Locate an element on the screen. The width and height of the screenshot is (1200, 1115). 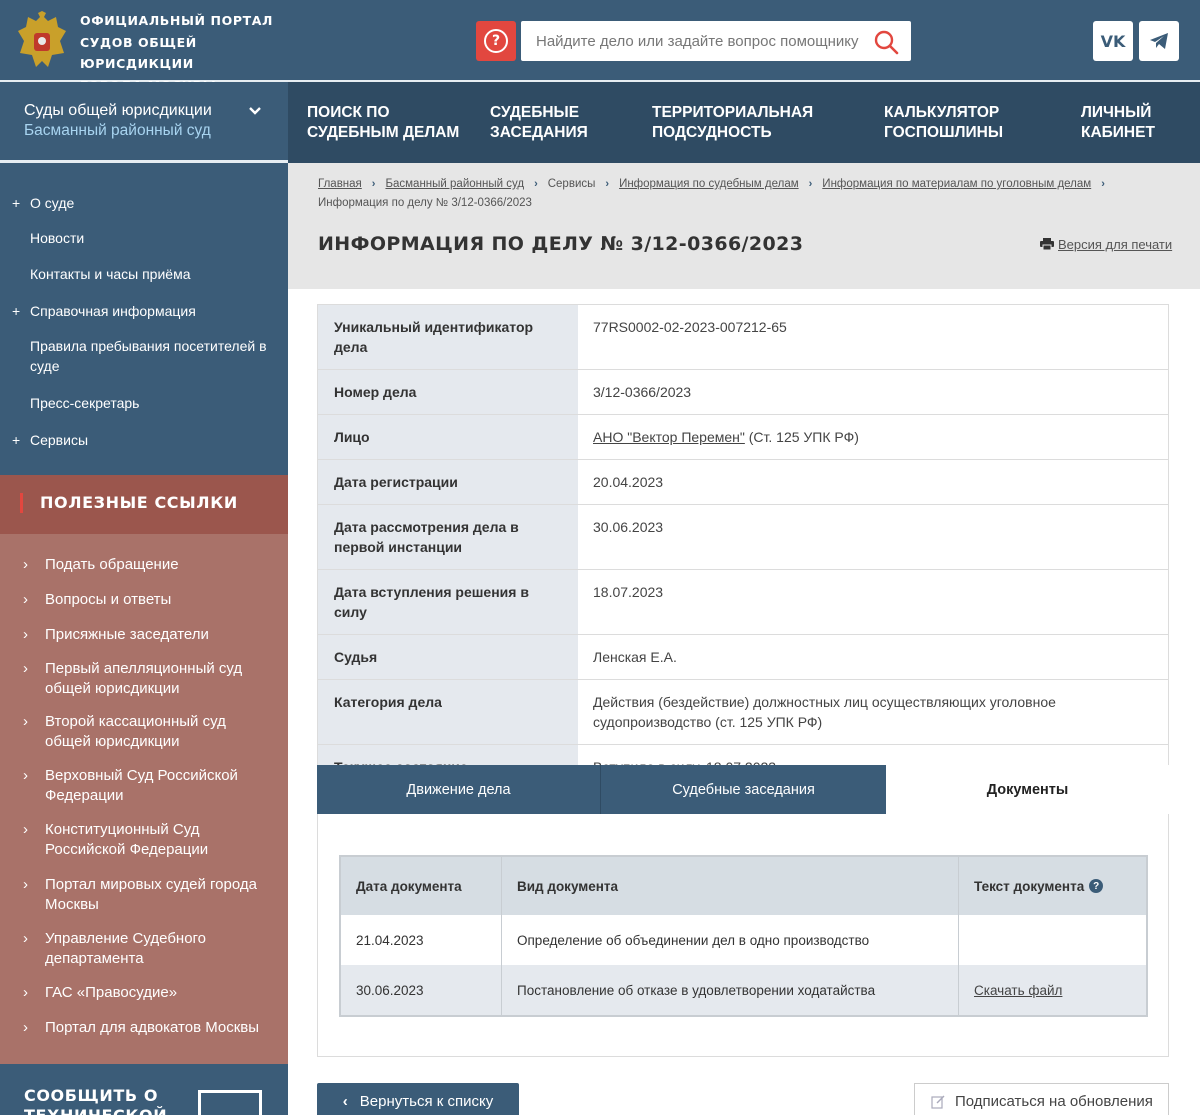
question-icon: ? is located at coordinates (496, 41).